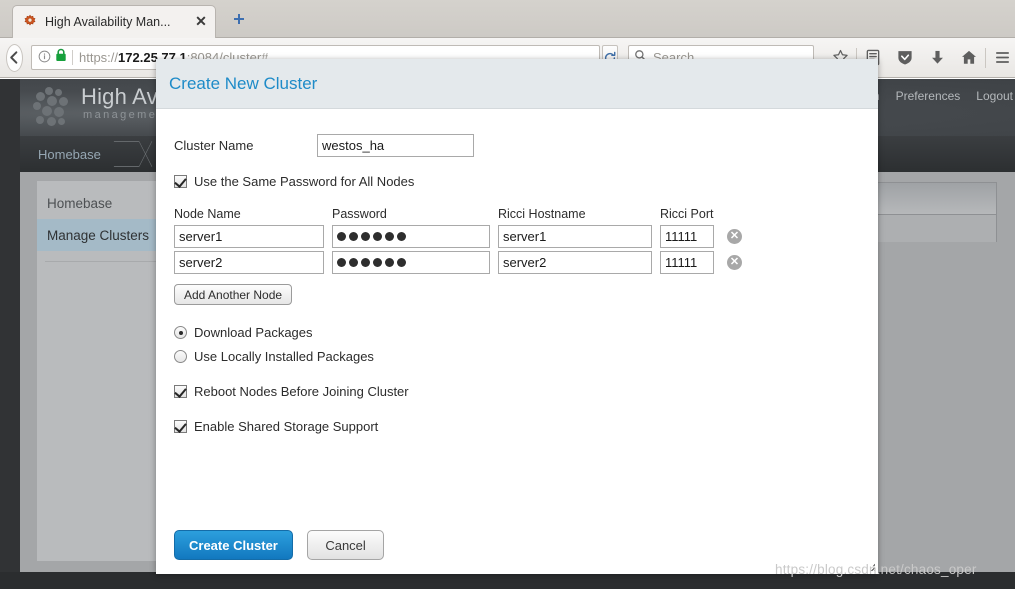  Describe the element at coordinates (10, 325) in the screenshot. I see `page-left-gutter` at that location.